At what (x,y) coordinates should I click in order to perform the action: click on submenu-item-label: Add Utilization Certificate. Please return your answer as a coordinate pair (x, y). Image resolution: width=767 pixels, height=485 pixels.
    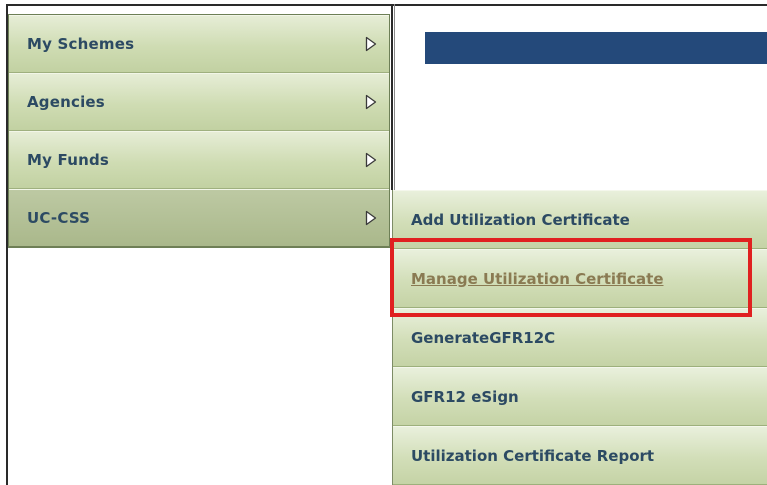
    Looking at the image, I should click on (520, 219).